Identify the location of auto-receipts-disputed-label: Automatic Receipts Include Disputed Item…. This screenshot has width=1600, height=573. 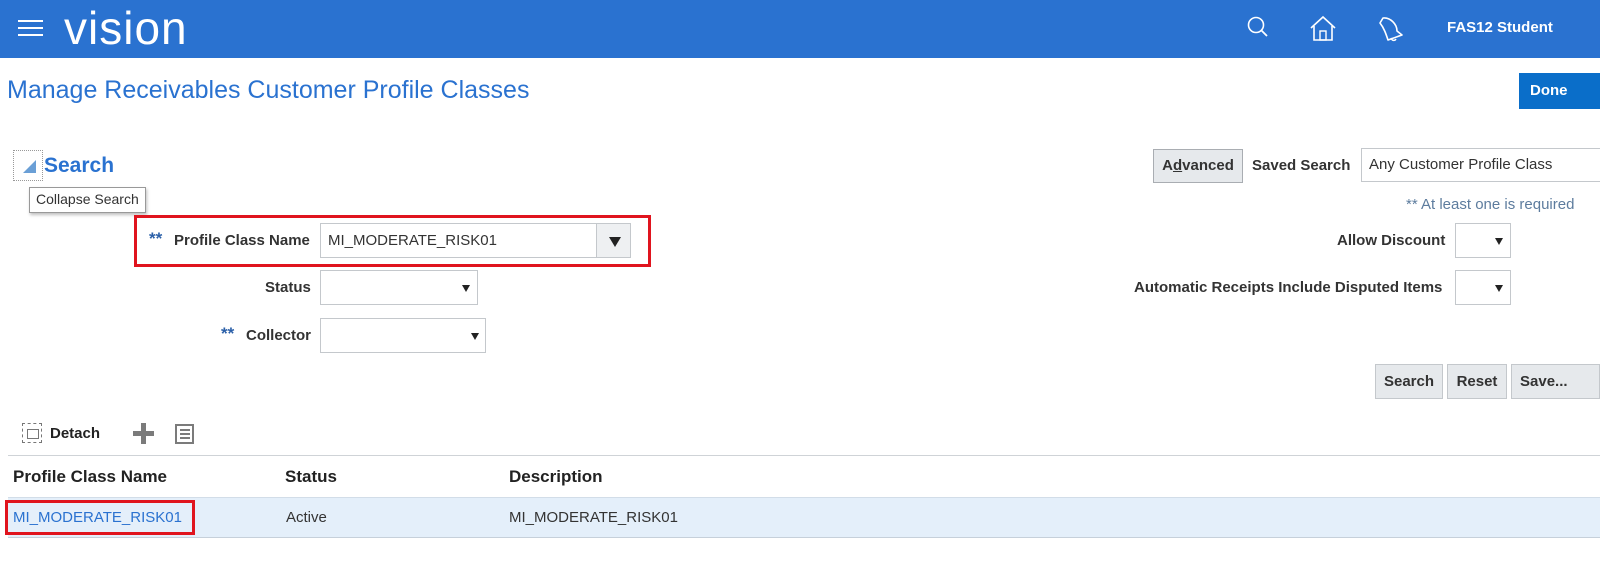
(1288, 287).